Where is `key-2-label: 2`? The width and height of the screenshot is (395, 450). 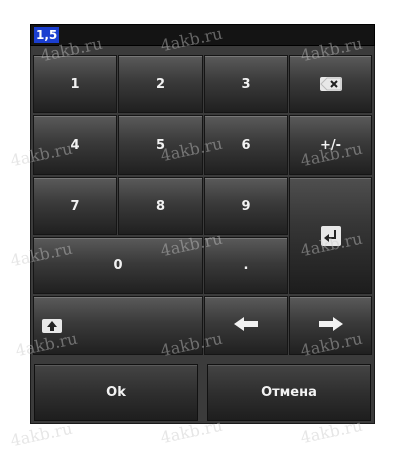 key-2-label: 2 is located at coordinates (160, 84).